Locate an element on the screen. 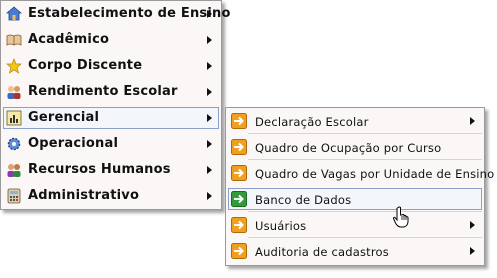 This screenshot has height=278, width=497. submenu-item-banco-de-dados: Banco de Dados is located at coordinates (355, 199).